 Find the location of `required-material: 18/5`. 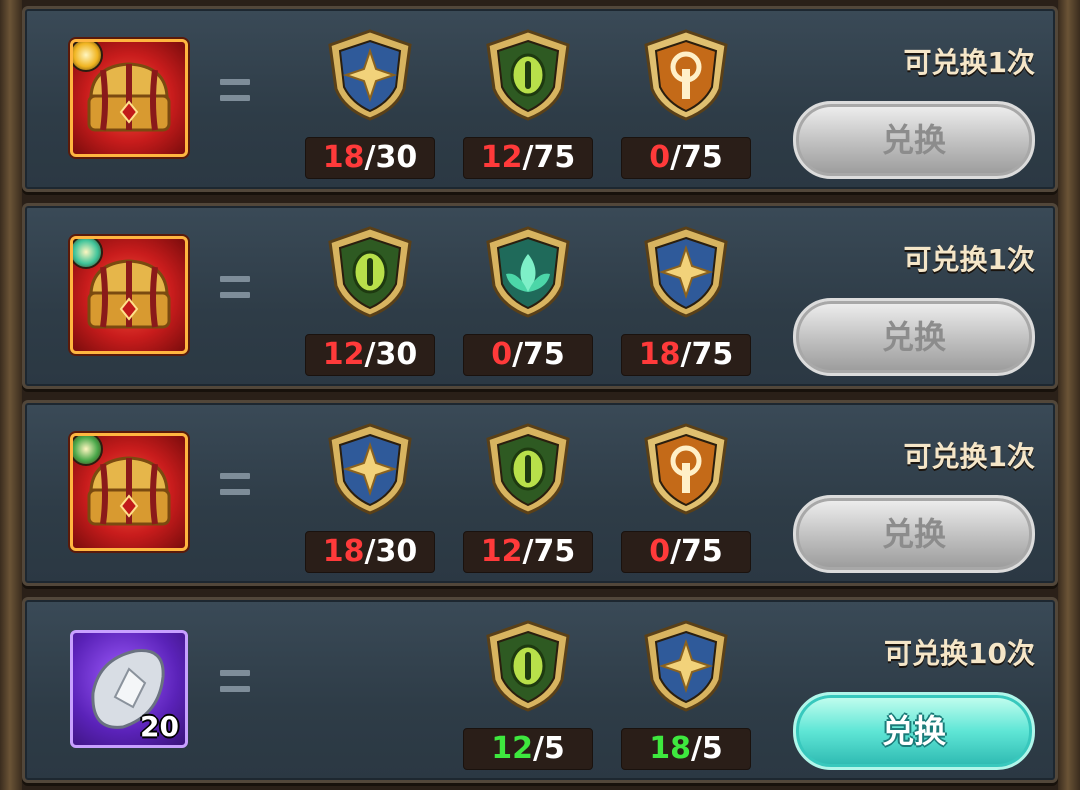

required-material: 18/5 is located at coordinates (686, 700).